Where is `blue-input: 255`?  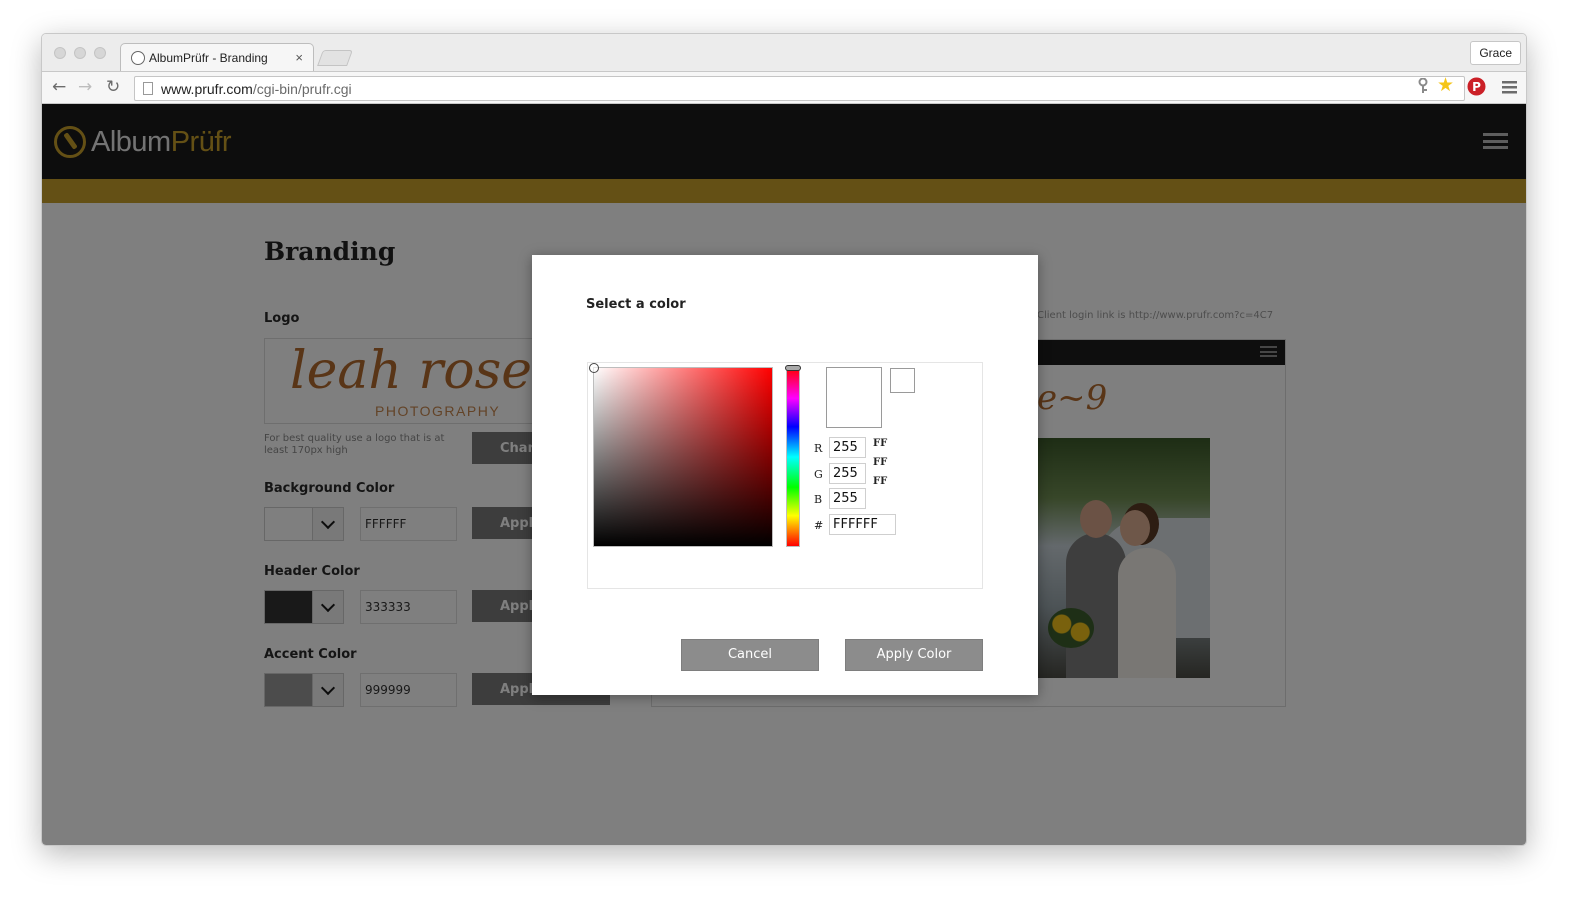
blue-input: 255 is located at coordinates (847, 498).